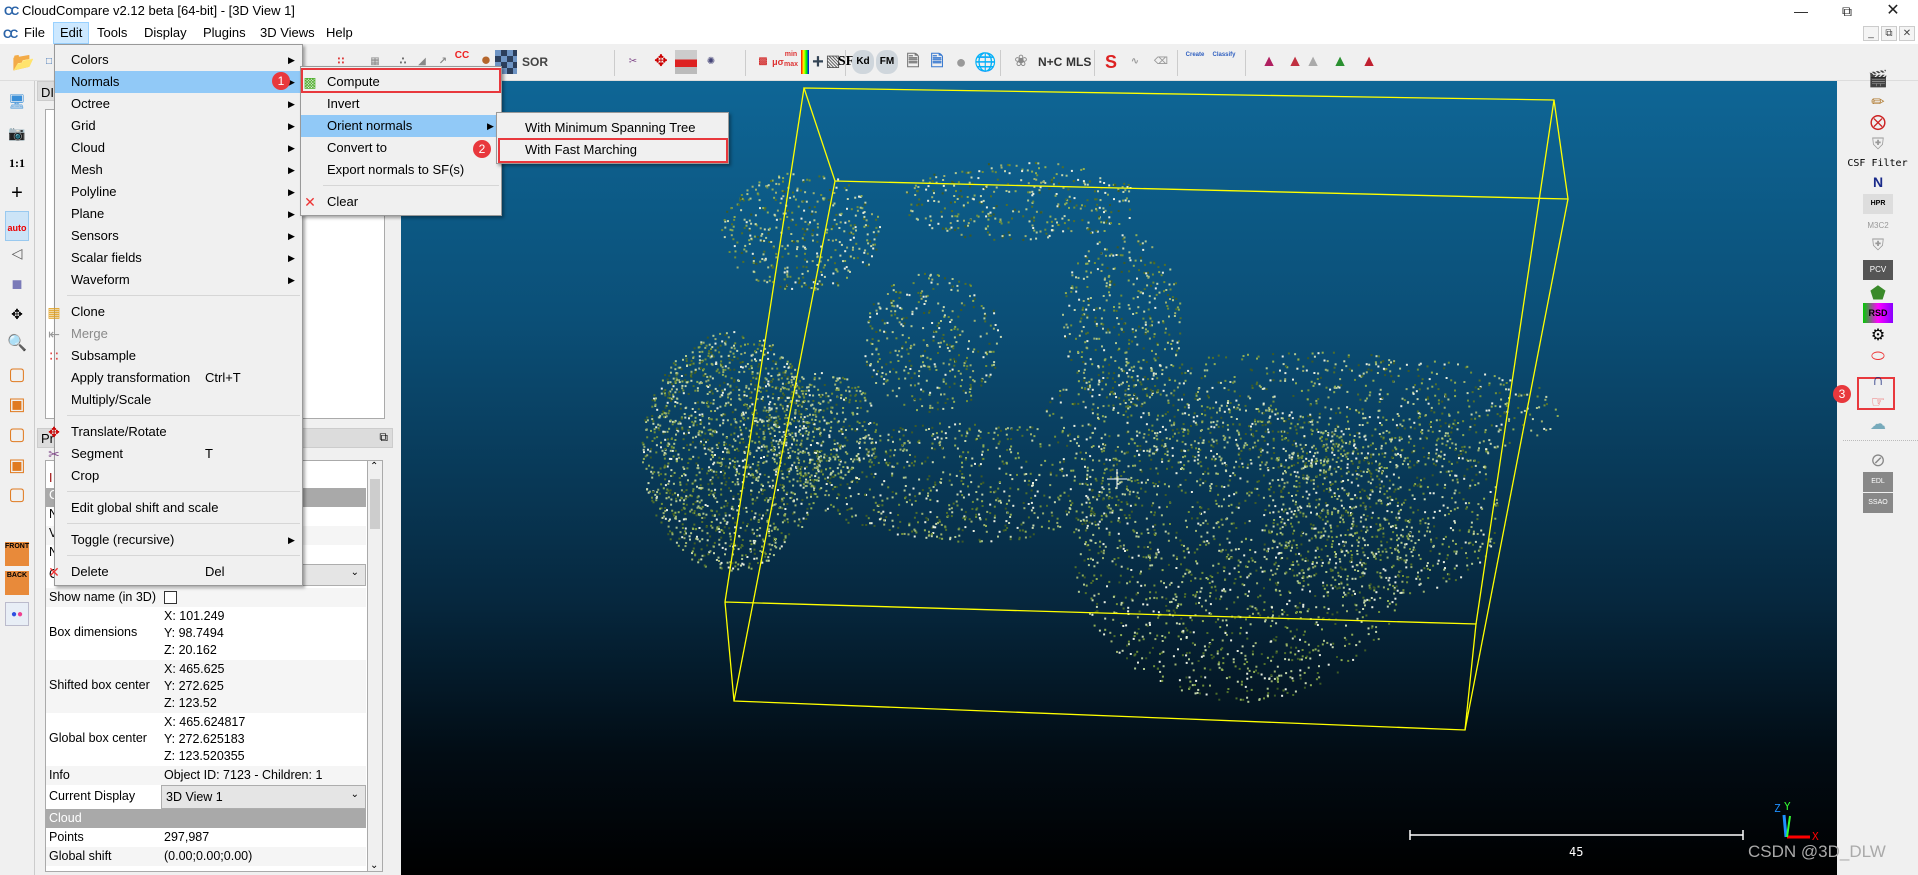 This screenshot has width=1918, height=875. I want to click on left-view-icon: ▢, so click(17, 434).